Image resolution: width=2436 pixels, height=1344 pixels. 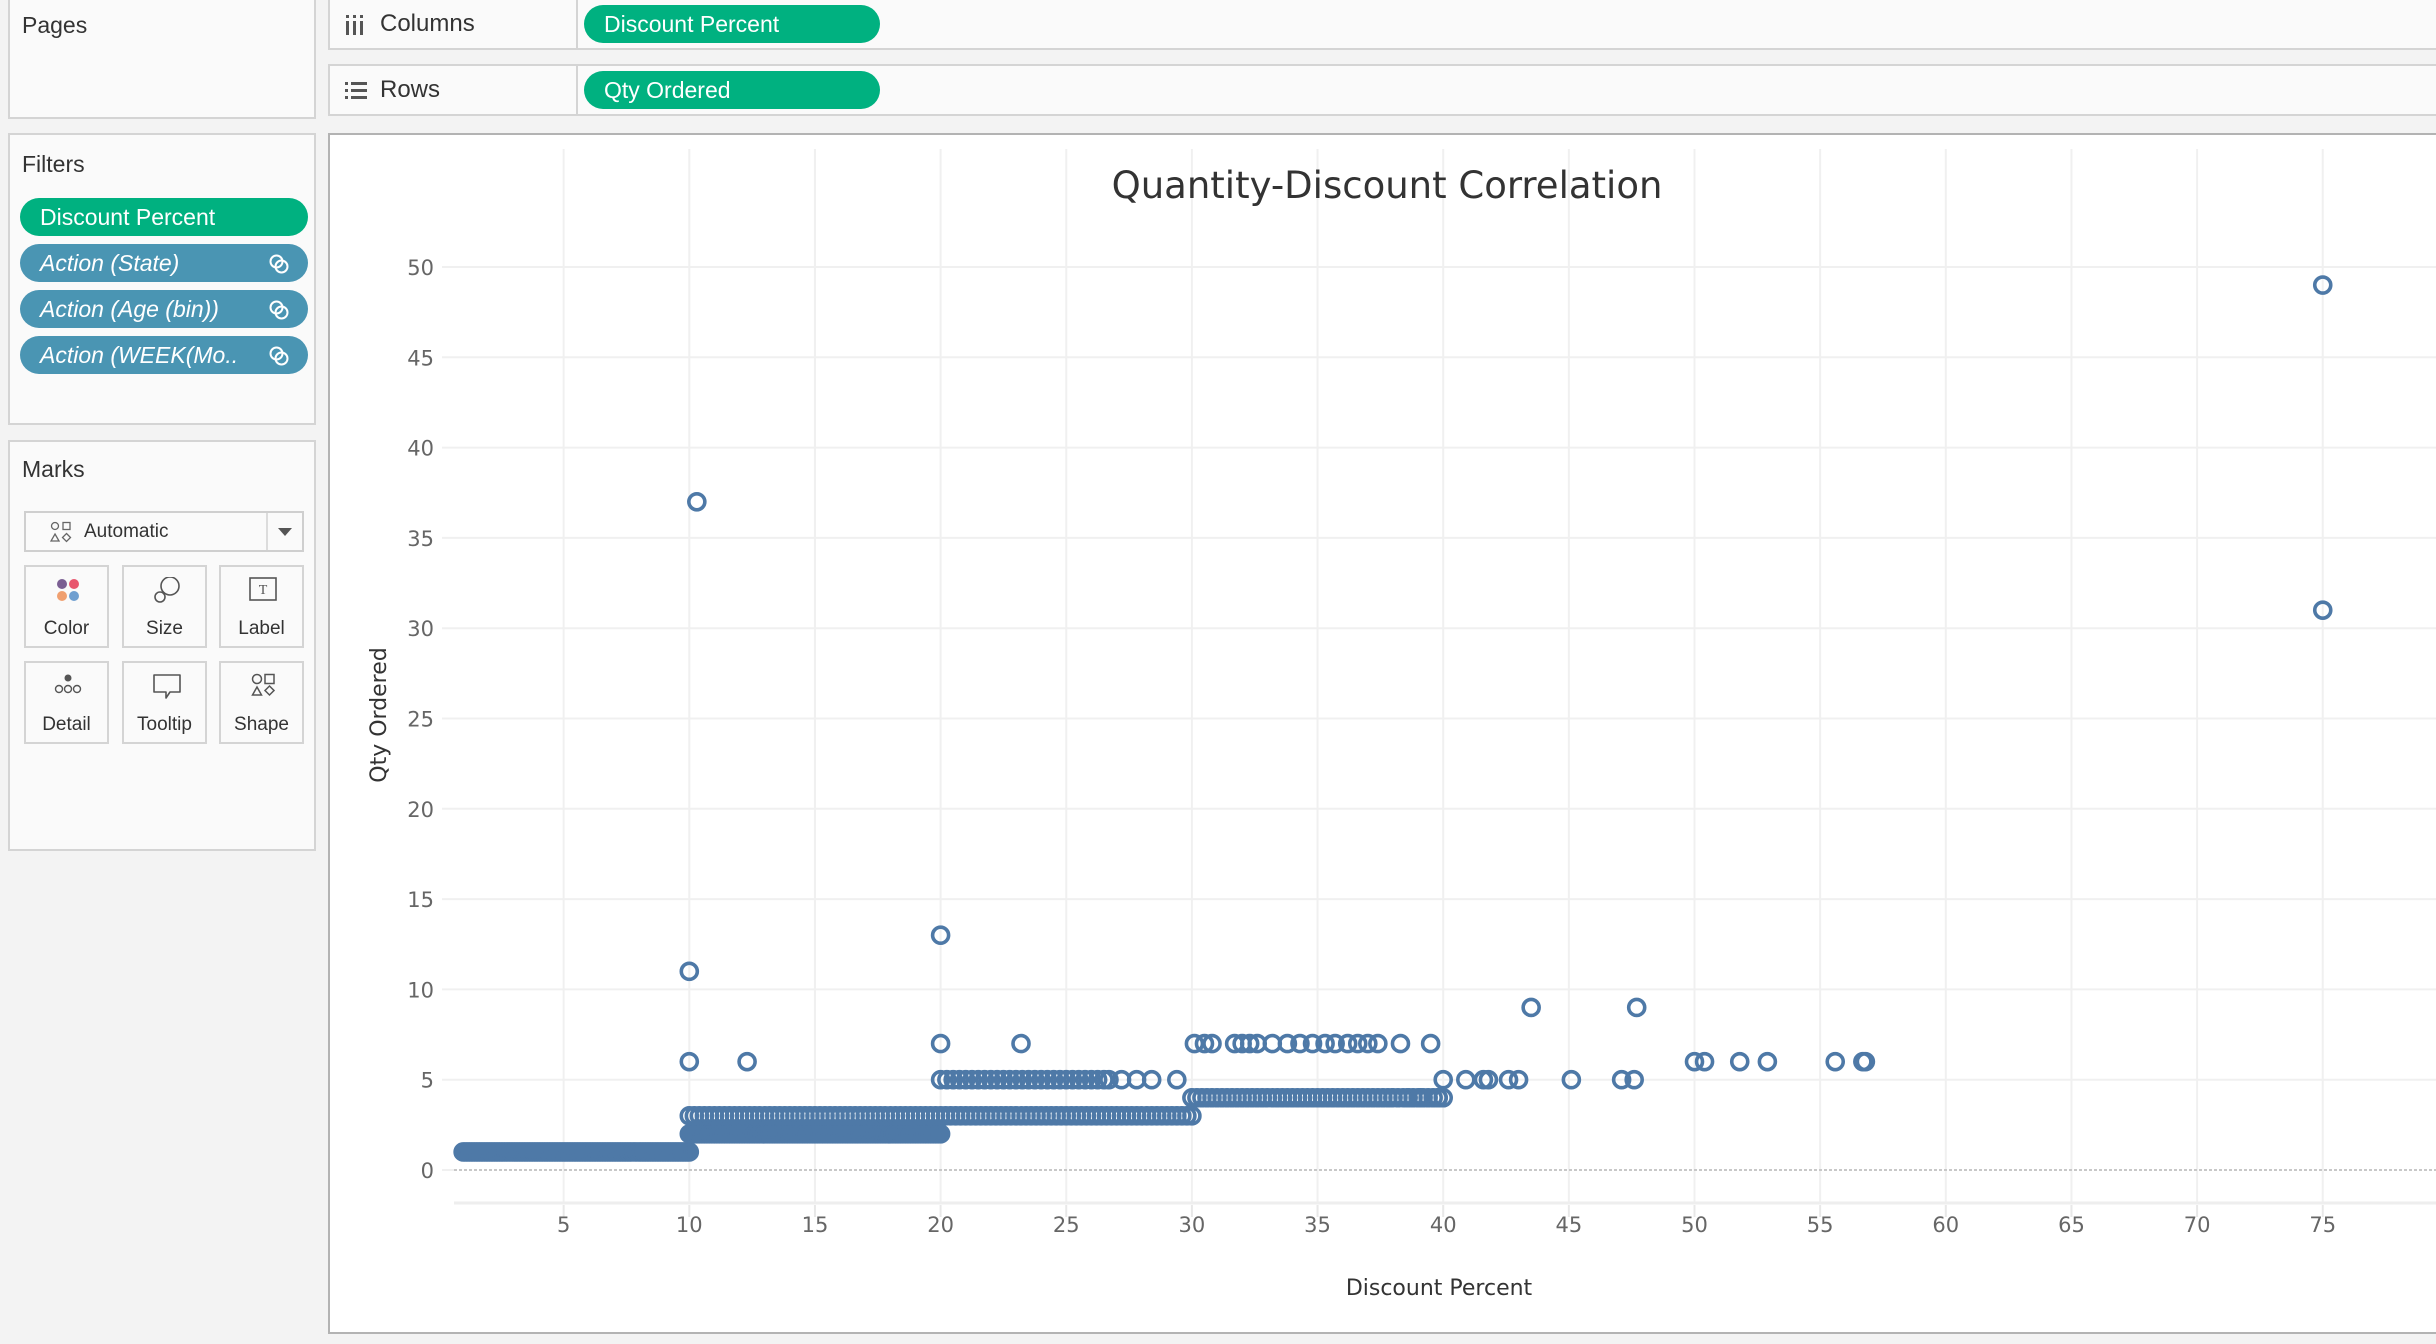 I want to click on pages-title: Pages, so click(x=55, y=25).